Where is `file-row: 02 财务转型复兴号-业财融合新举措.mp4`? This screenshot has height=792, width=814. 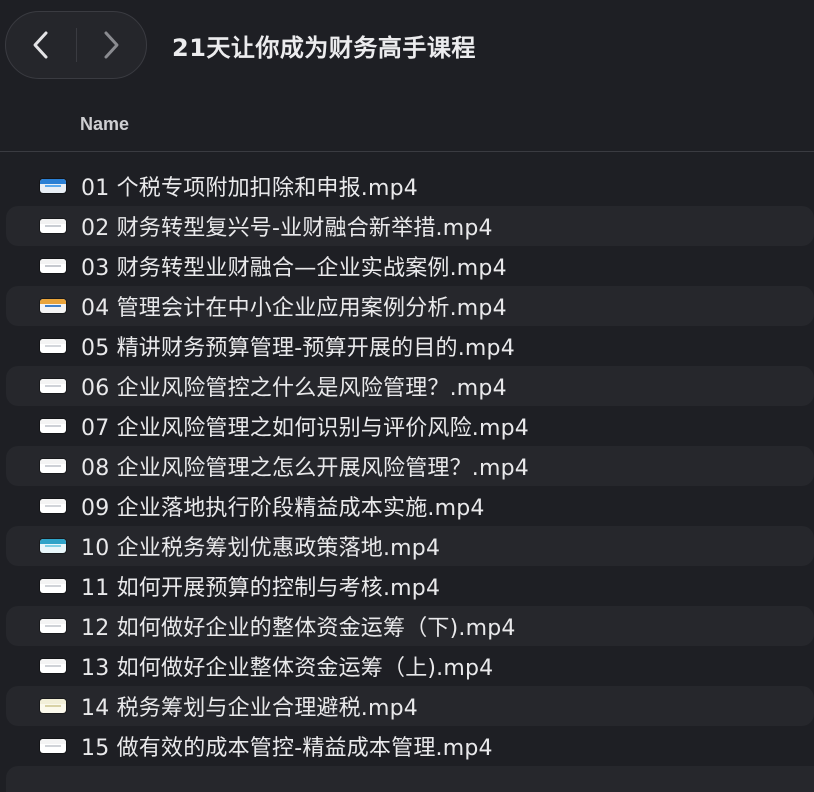 file-row: 02 财务转型复兴号-业财融合新举措.mp4 is located at coordinates (410, 226).